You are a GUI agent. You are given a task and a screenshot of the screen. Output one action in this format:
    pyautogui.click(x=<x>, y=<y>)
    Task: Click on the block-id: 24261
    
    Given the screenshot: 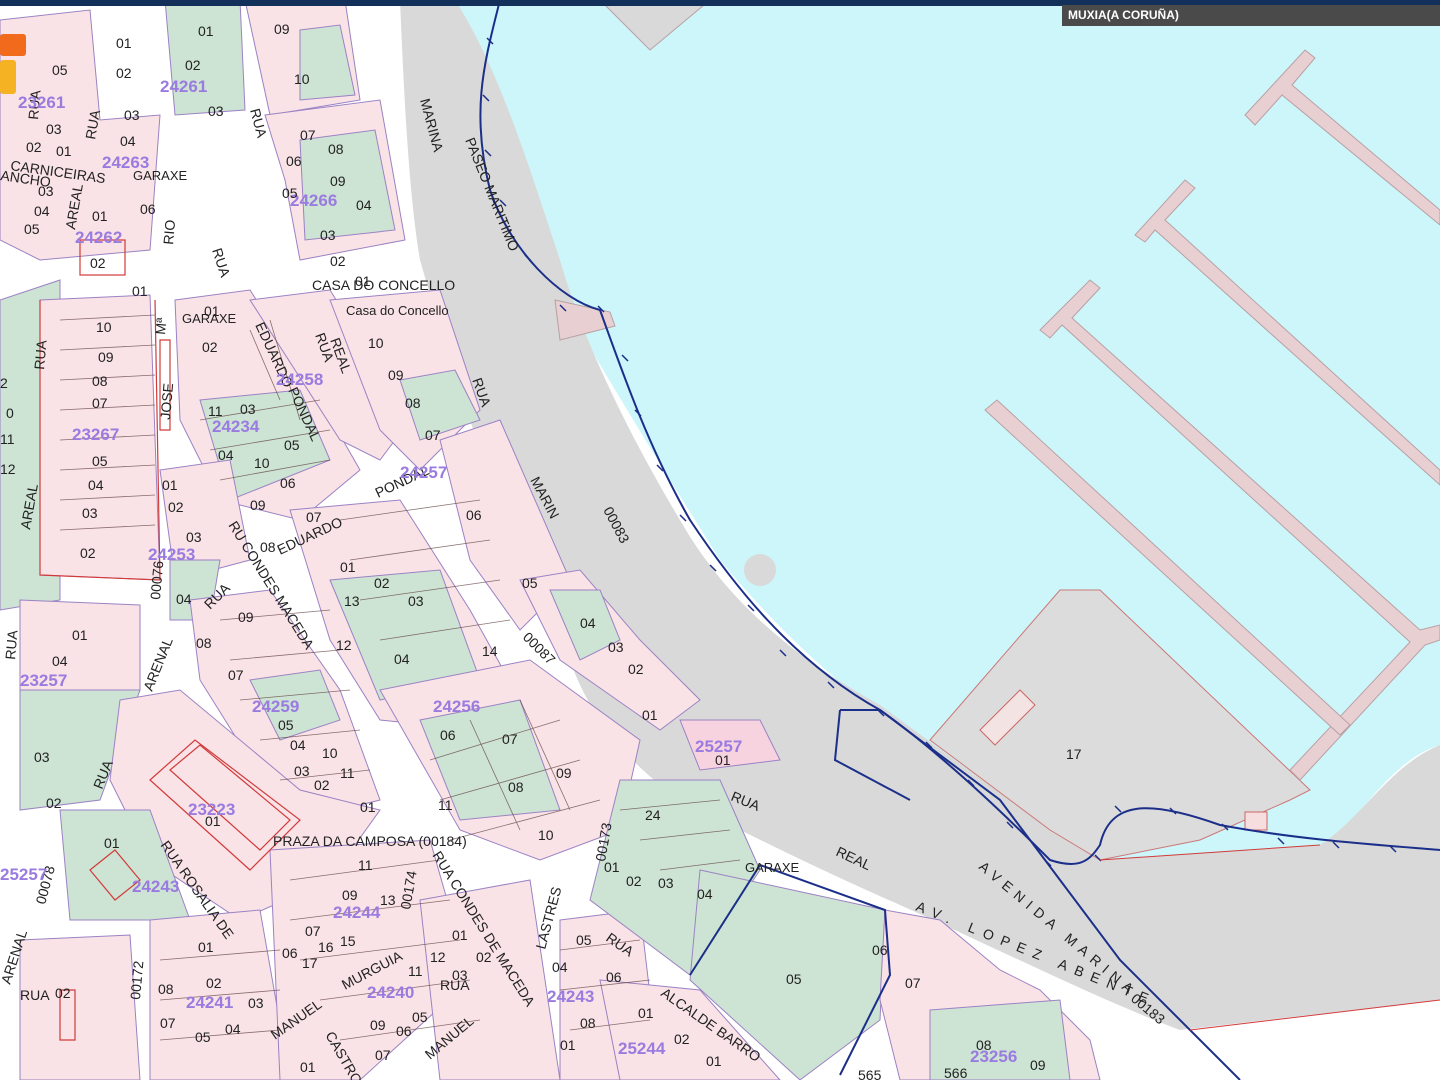 What is the action you would take?
    pyautogui.click(x=183, y=86)
    